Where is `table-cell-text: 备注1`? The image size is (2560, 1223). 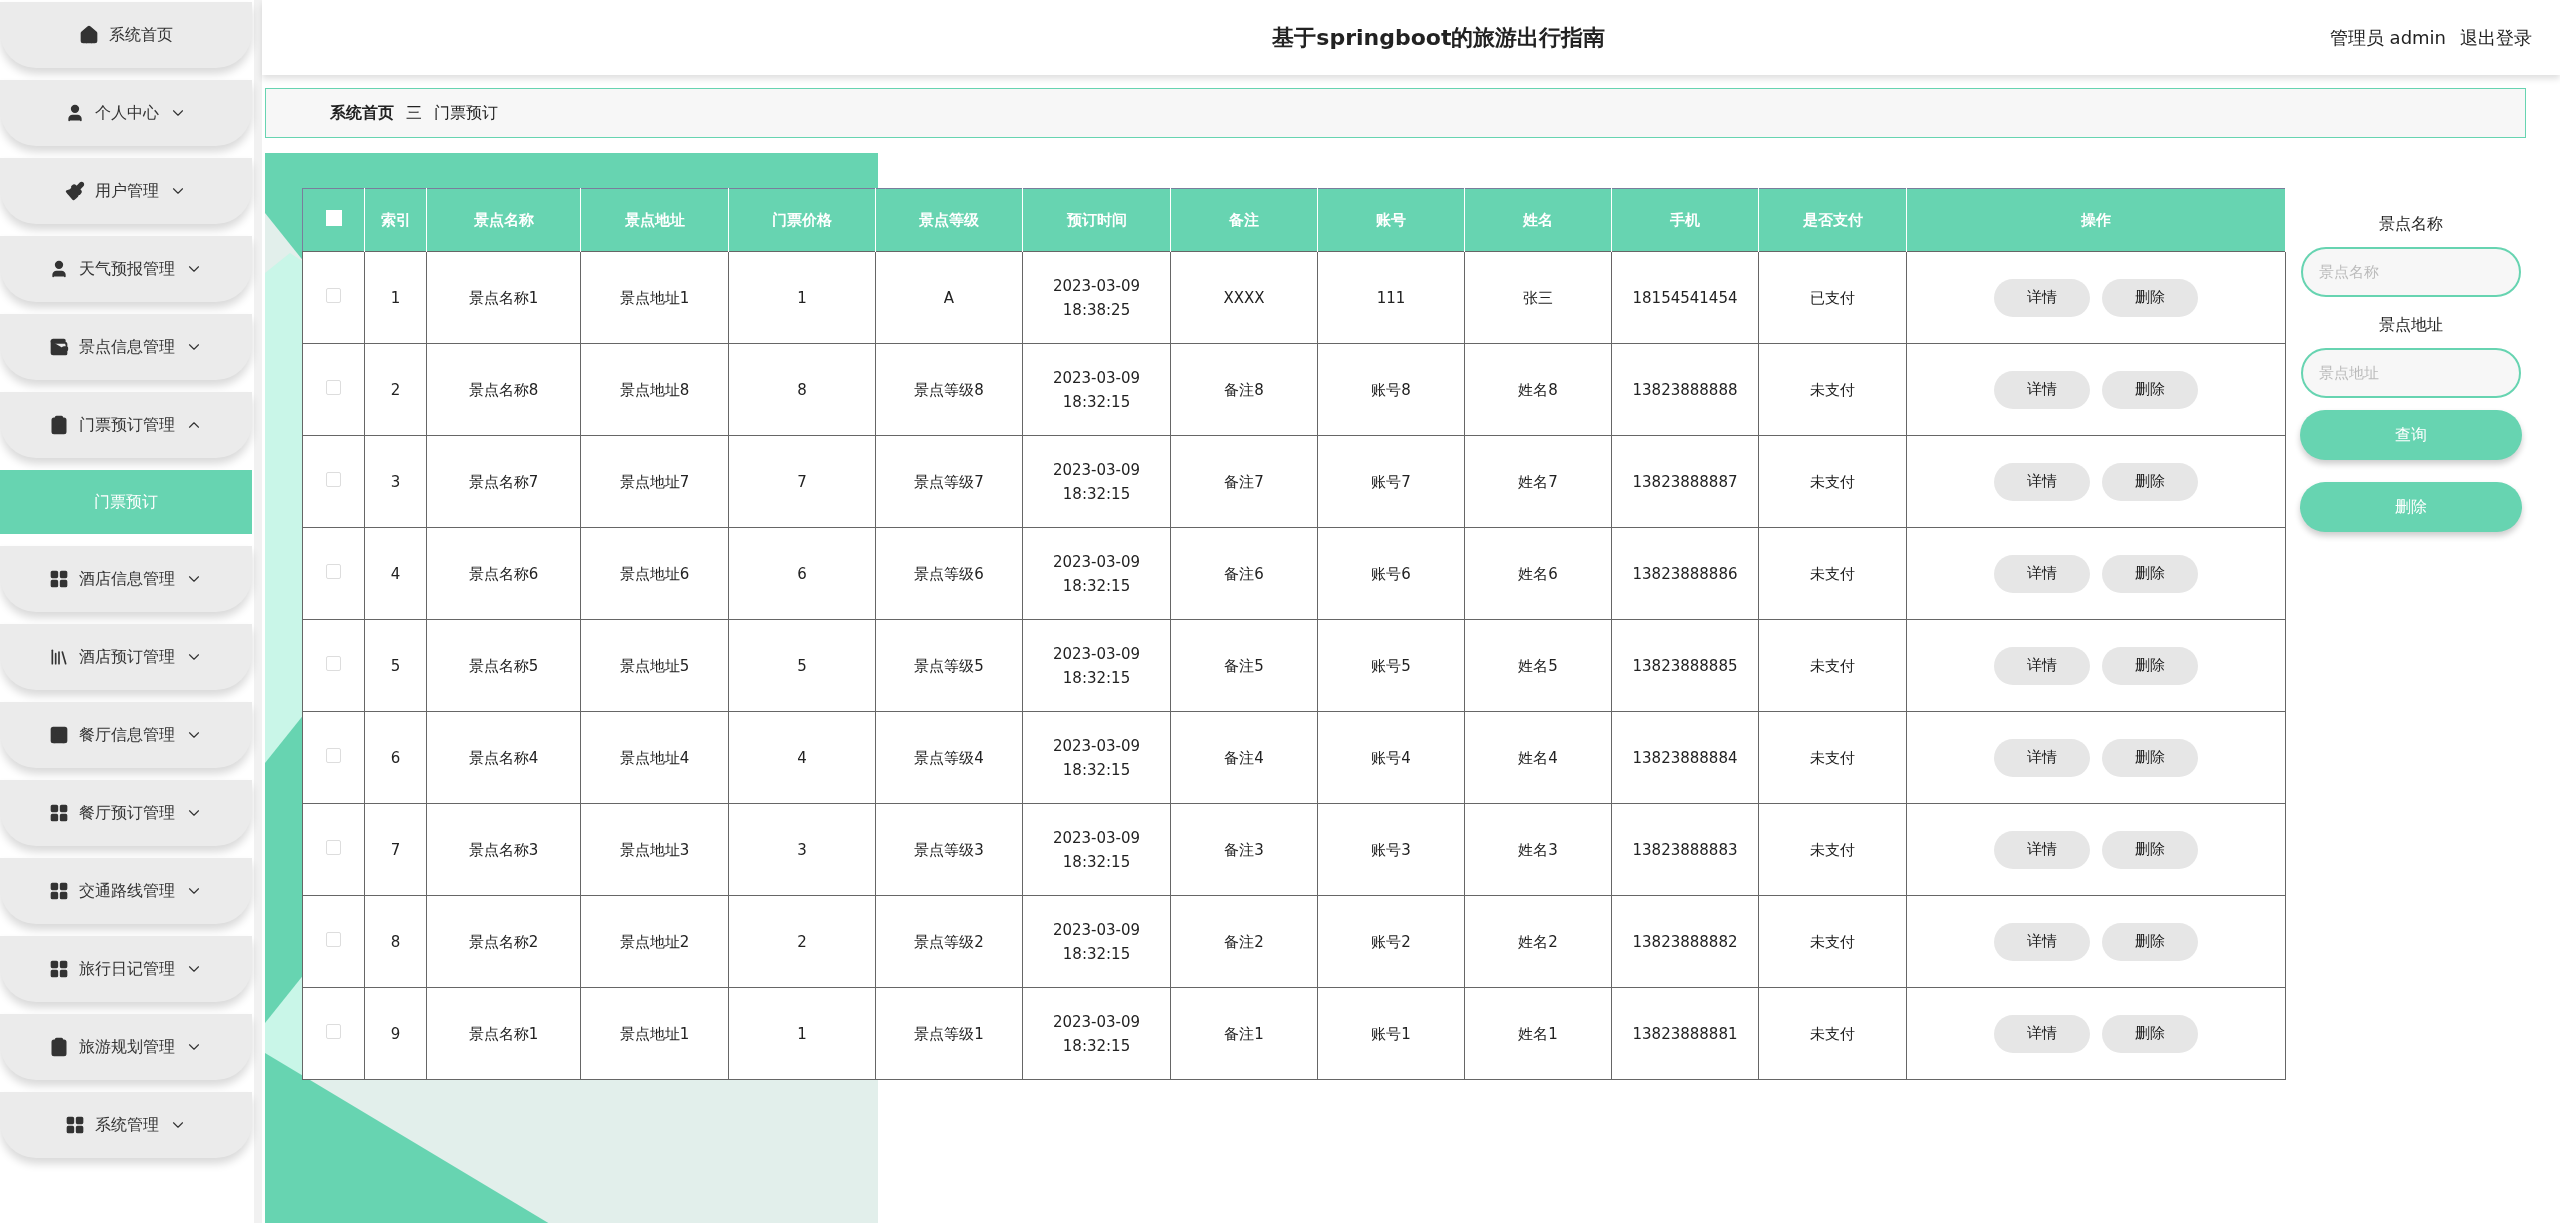
table-cell-text: 备注1 is located at coordinates (1244, 1034).